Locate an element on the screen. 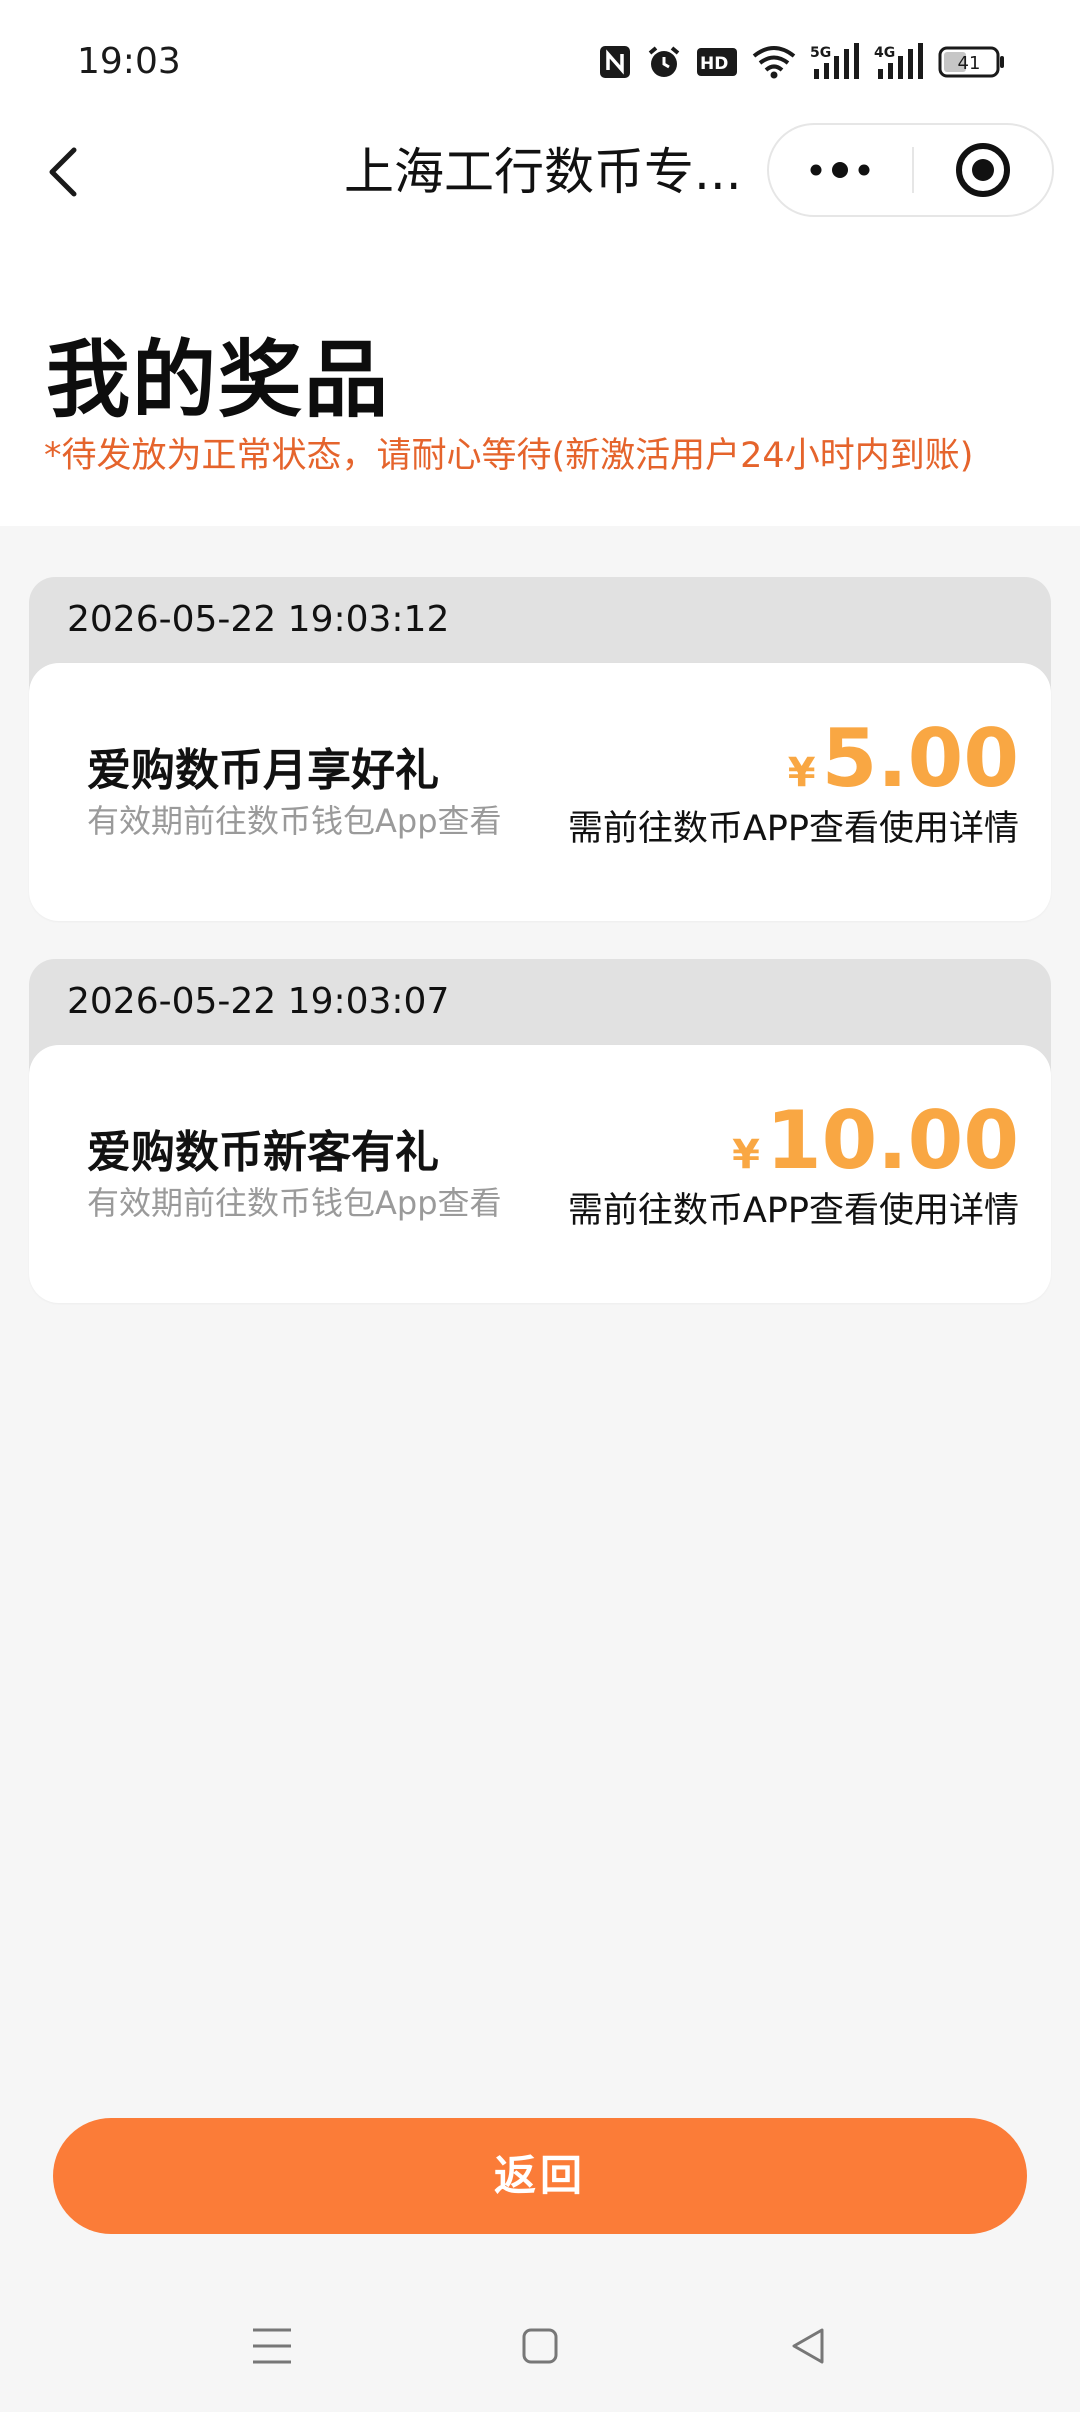  amount-value: 5.00 is located at coordinates (920, 758).